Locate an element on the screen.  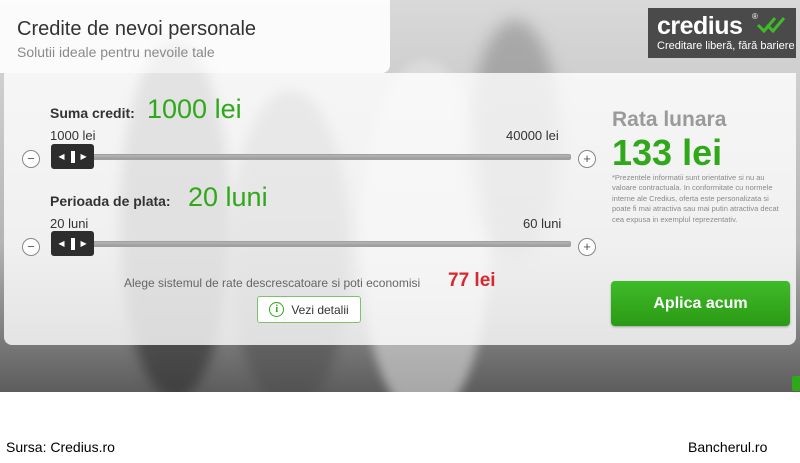
apply-now-button: Aplica acum is located at coordinates (700, 303).